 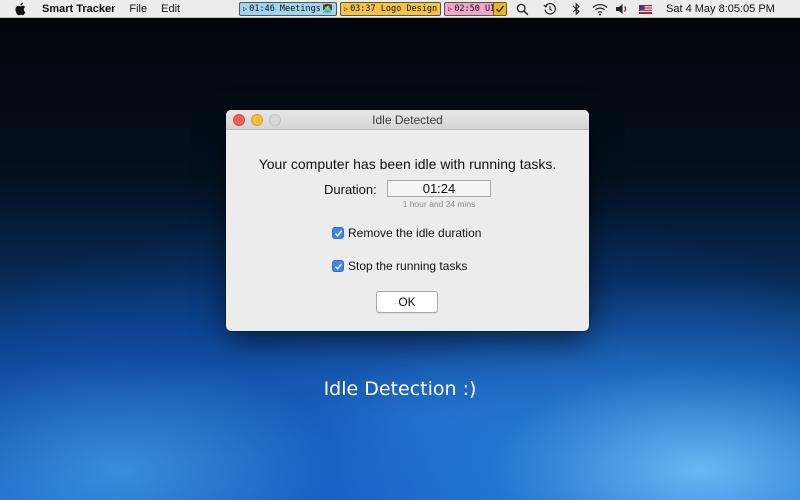 What do you see at coordinates (475, 9) in the screenshot?
I see `timer-label: 02:50 UI` at bounding box center [475, 9].